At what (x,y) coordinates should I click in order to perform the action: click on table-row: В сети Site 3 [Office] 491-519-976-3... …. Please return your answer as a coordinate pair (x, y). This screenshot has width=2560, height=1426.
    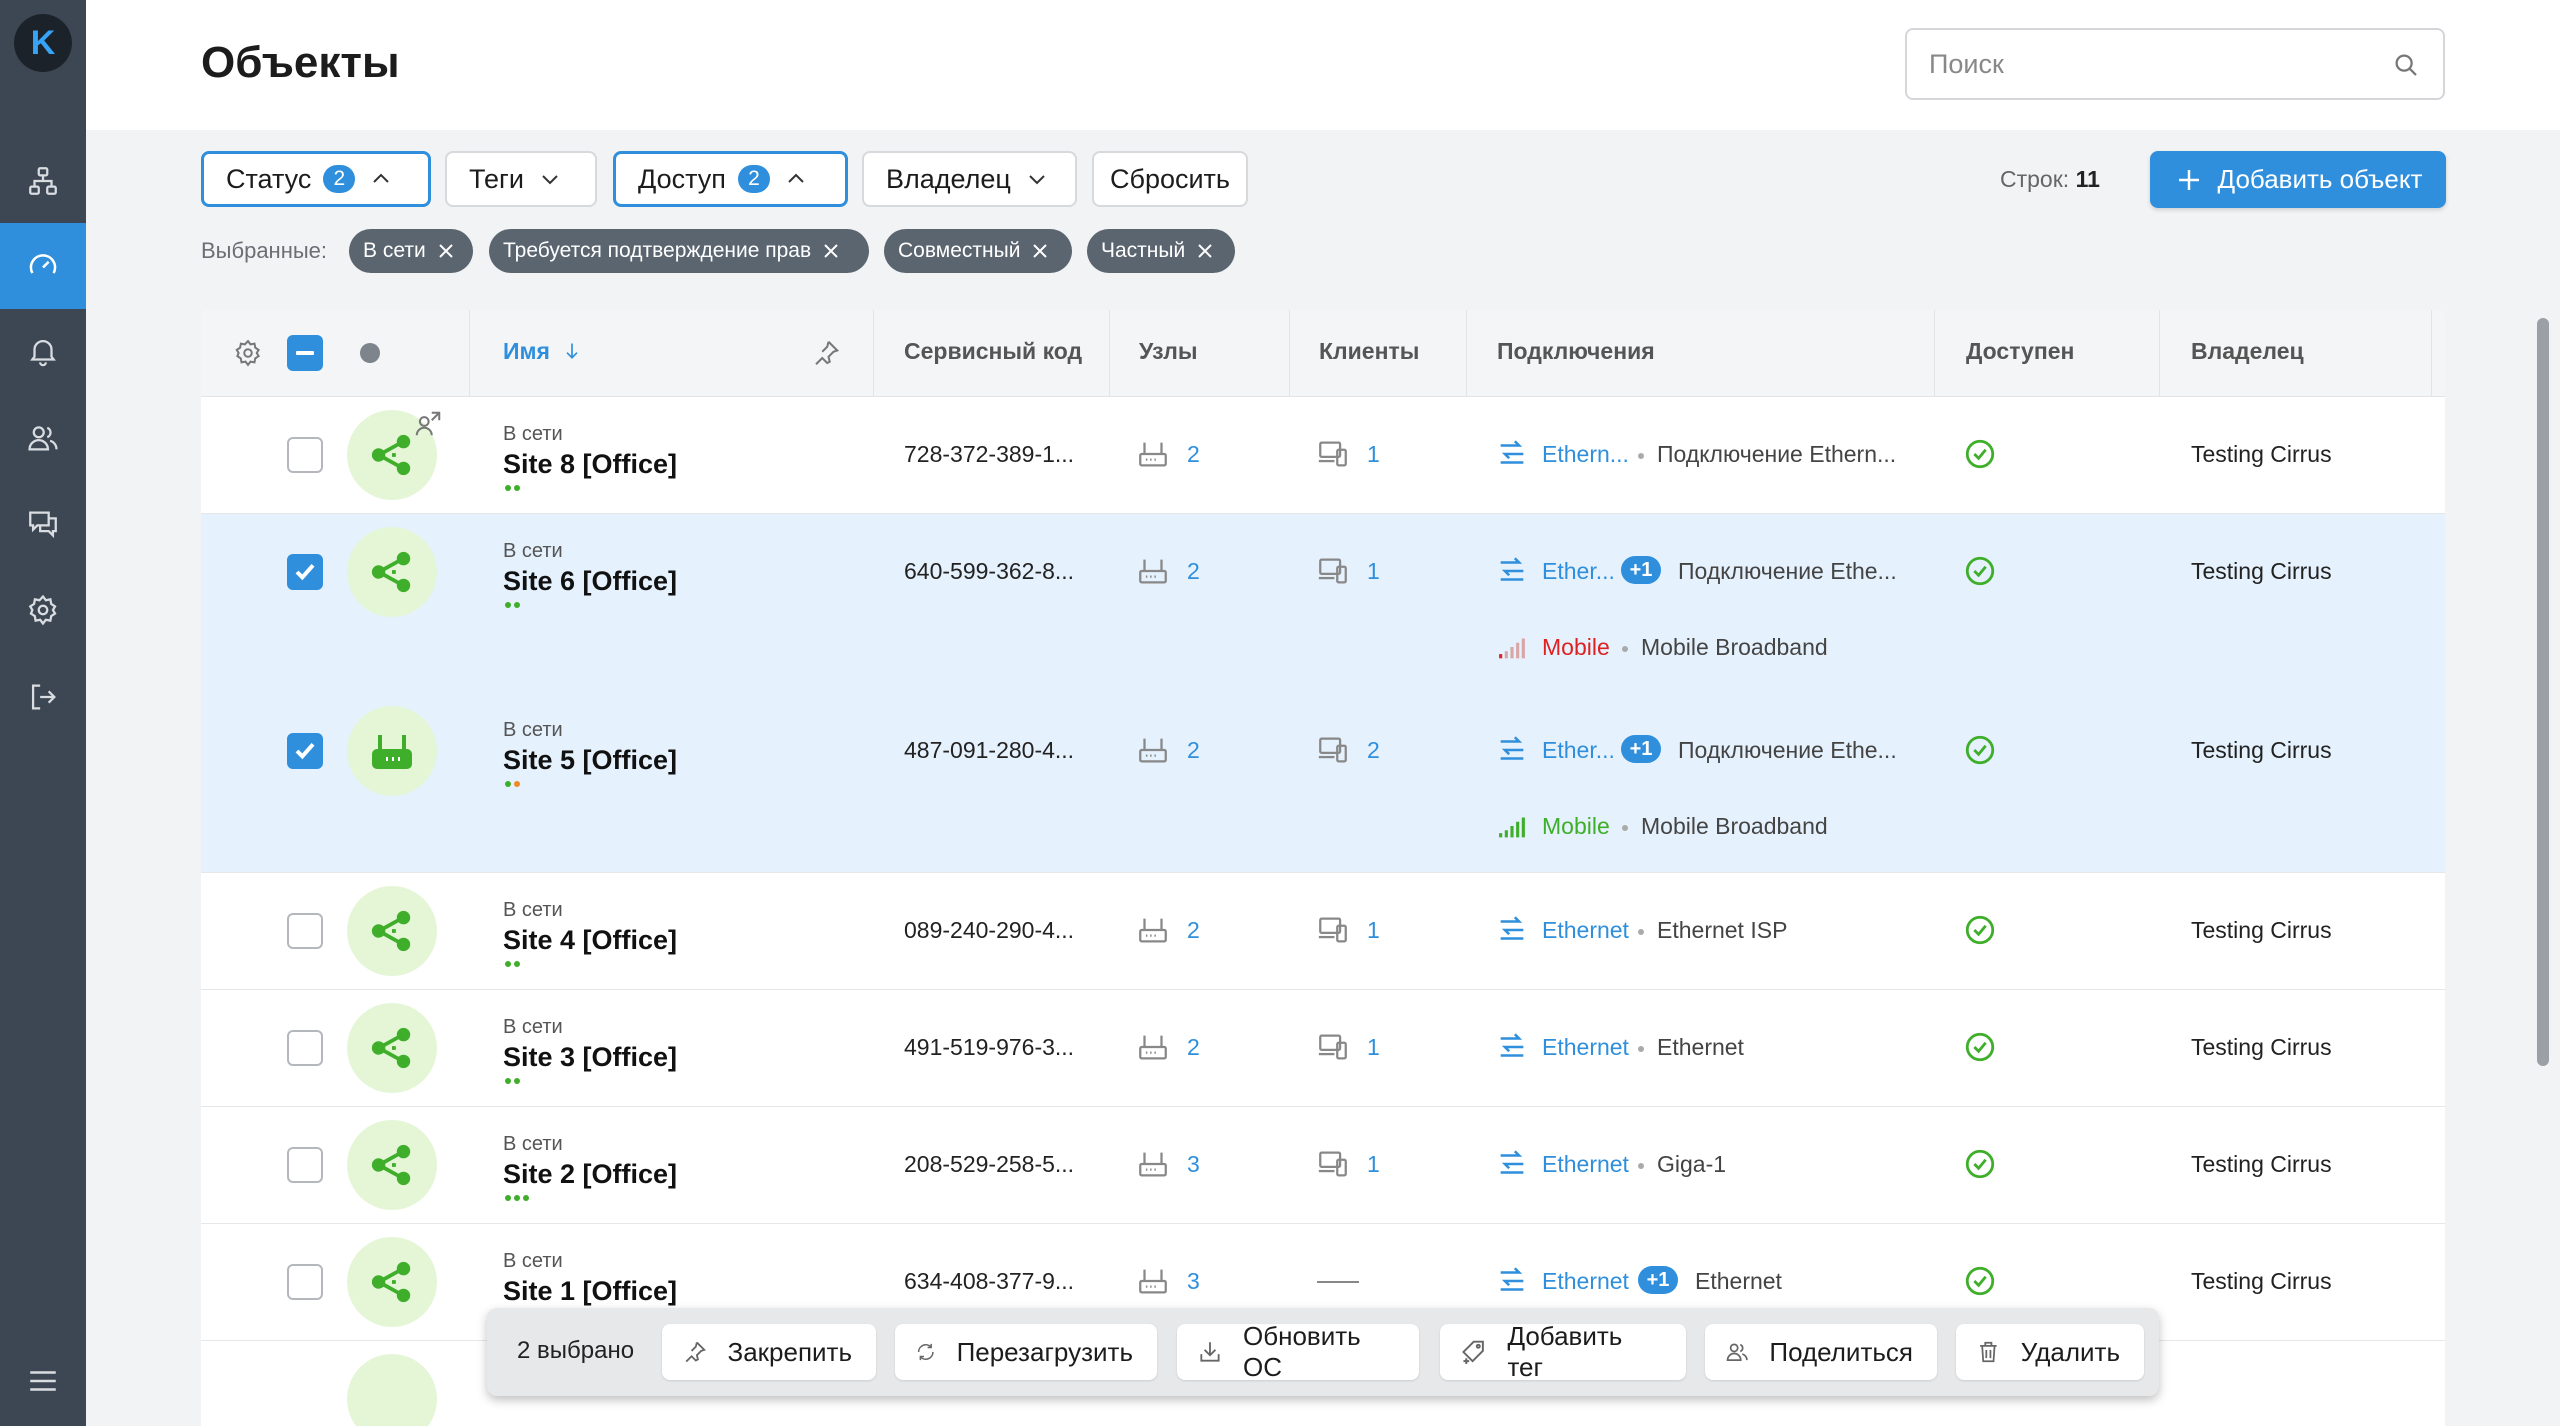
    Looking at the image, I should click on (1323, 1048).